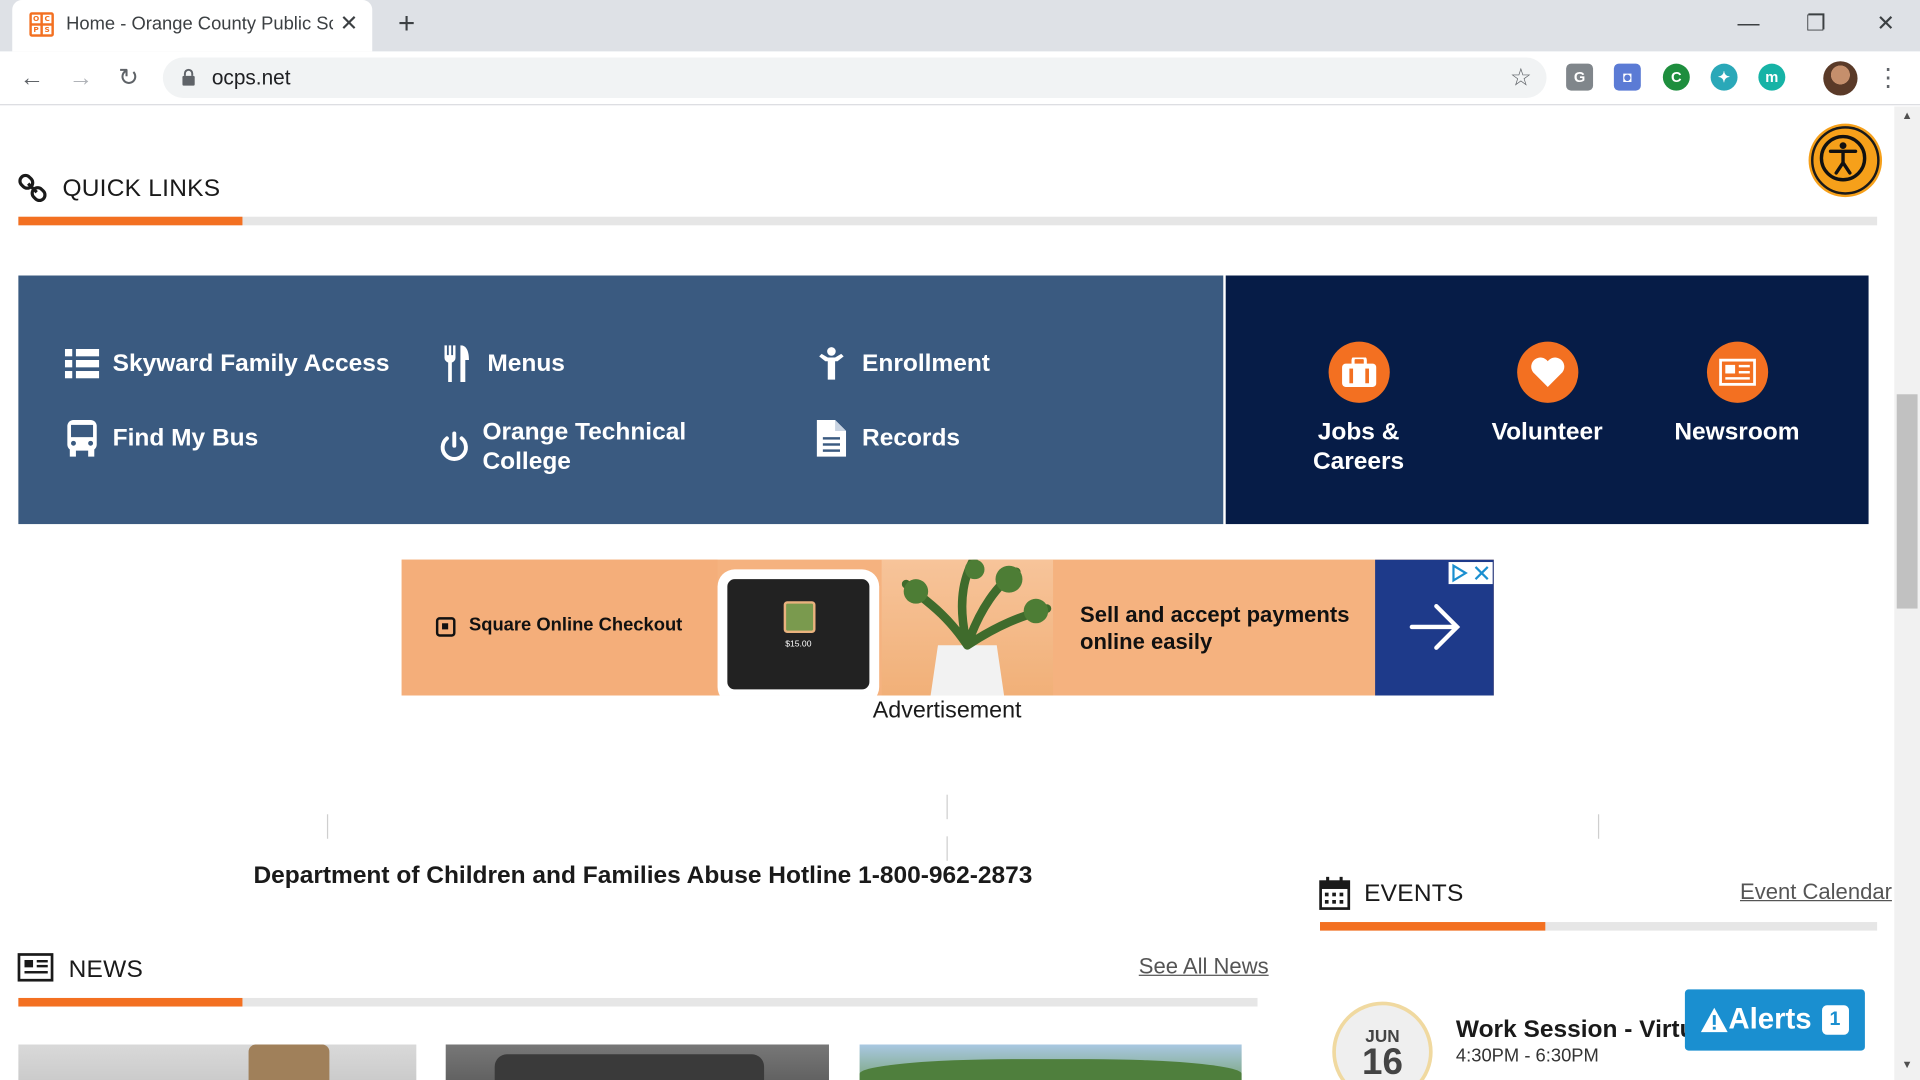 This screenshot has height=1080, width=1920. What do you see at coordinates (831, 438) in the screenshot?
I see `document-icon` at bounding box center [831, 438].